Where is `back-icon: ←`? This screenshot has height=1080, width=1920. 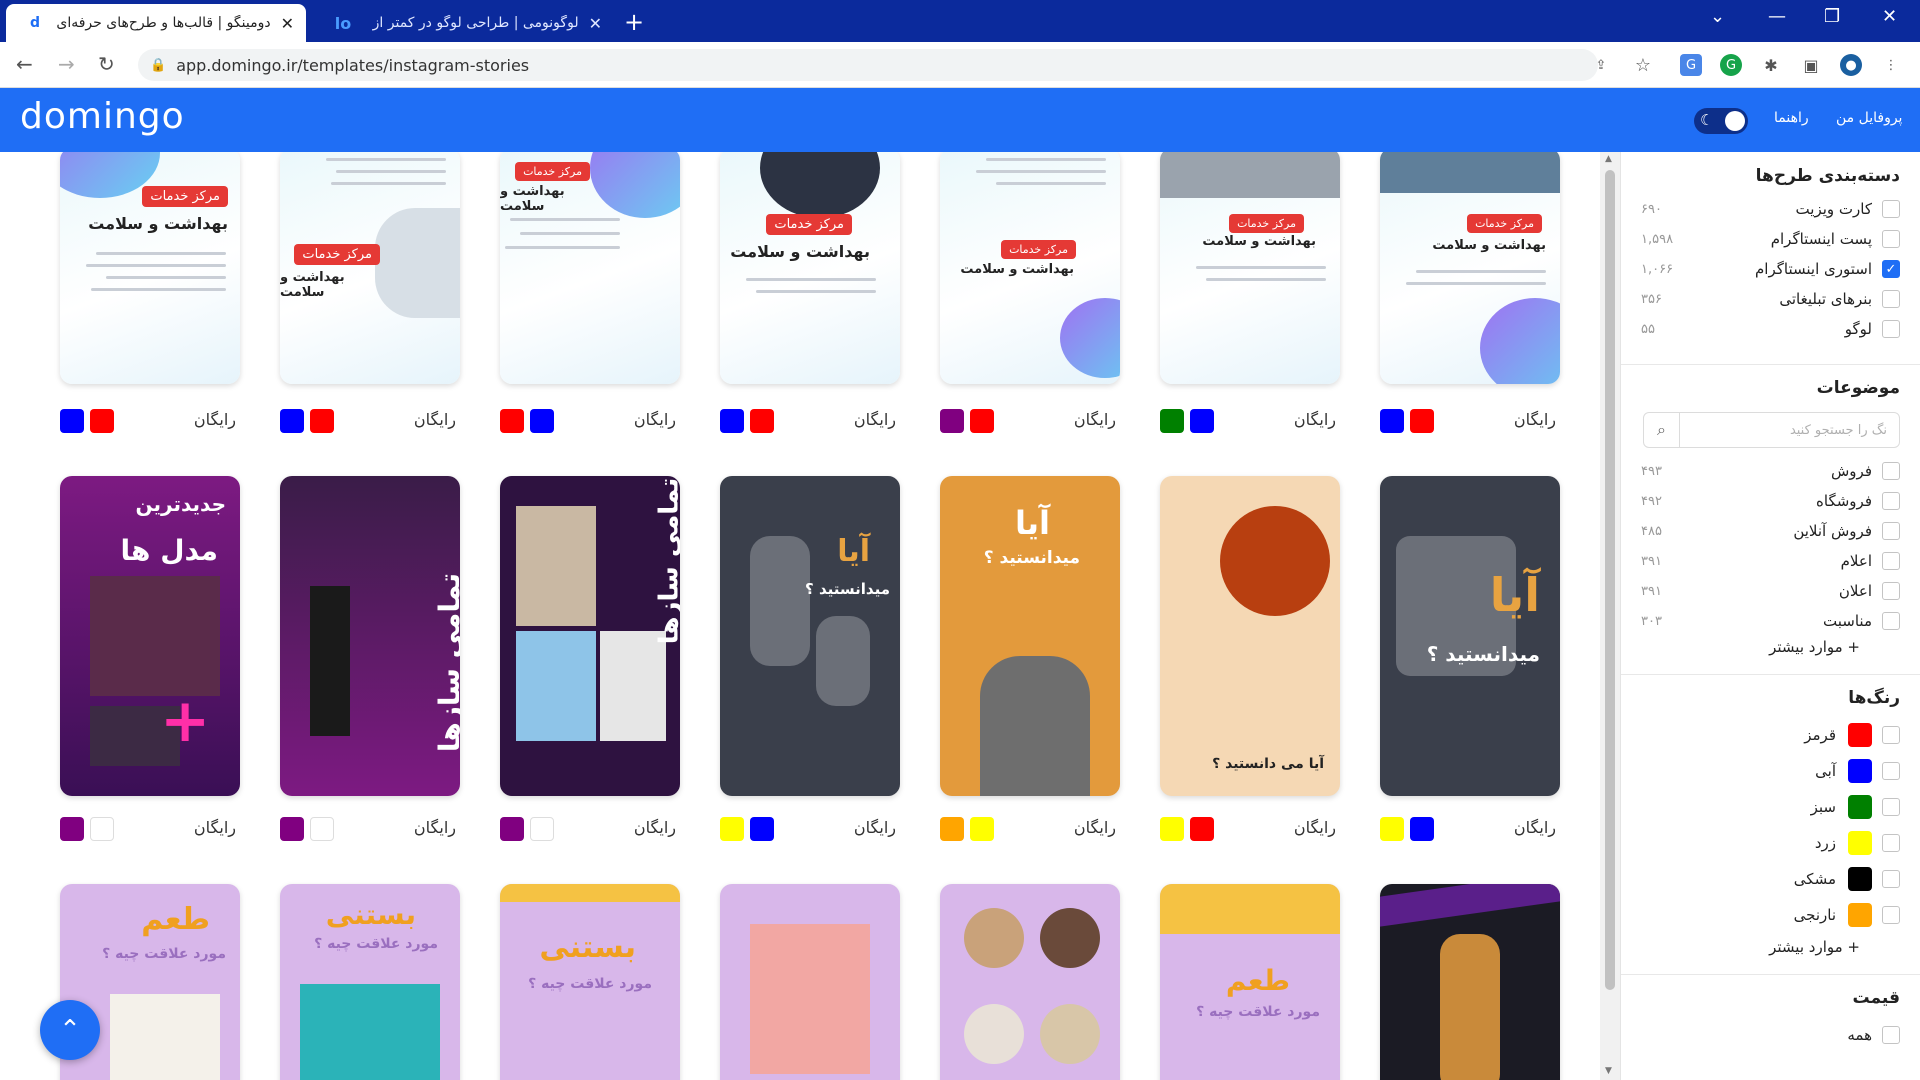 back-icon: ← is located at coordinates (24, 64).